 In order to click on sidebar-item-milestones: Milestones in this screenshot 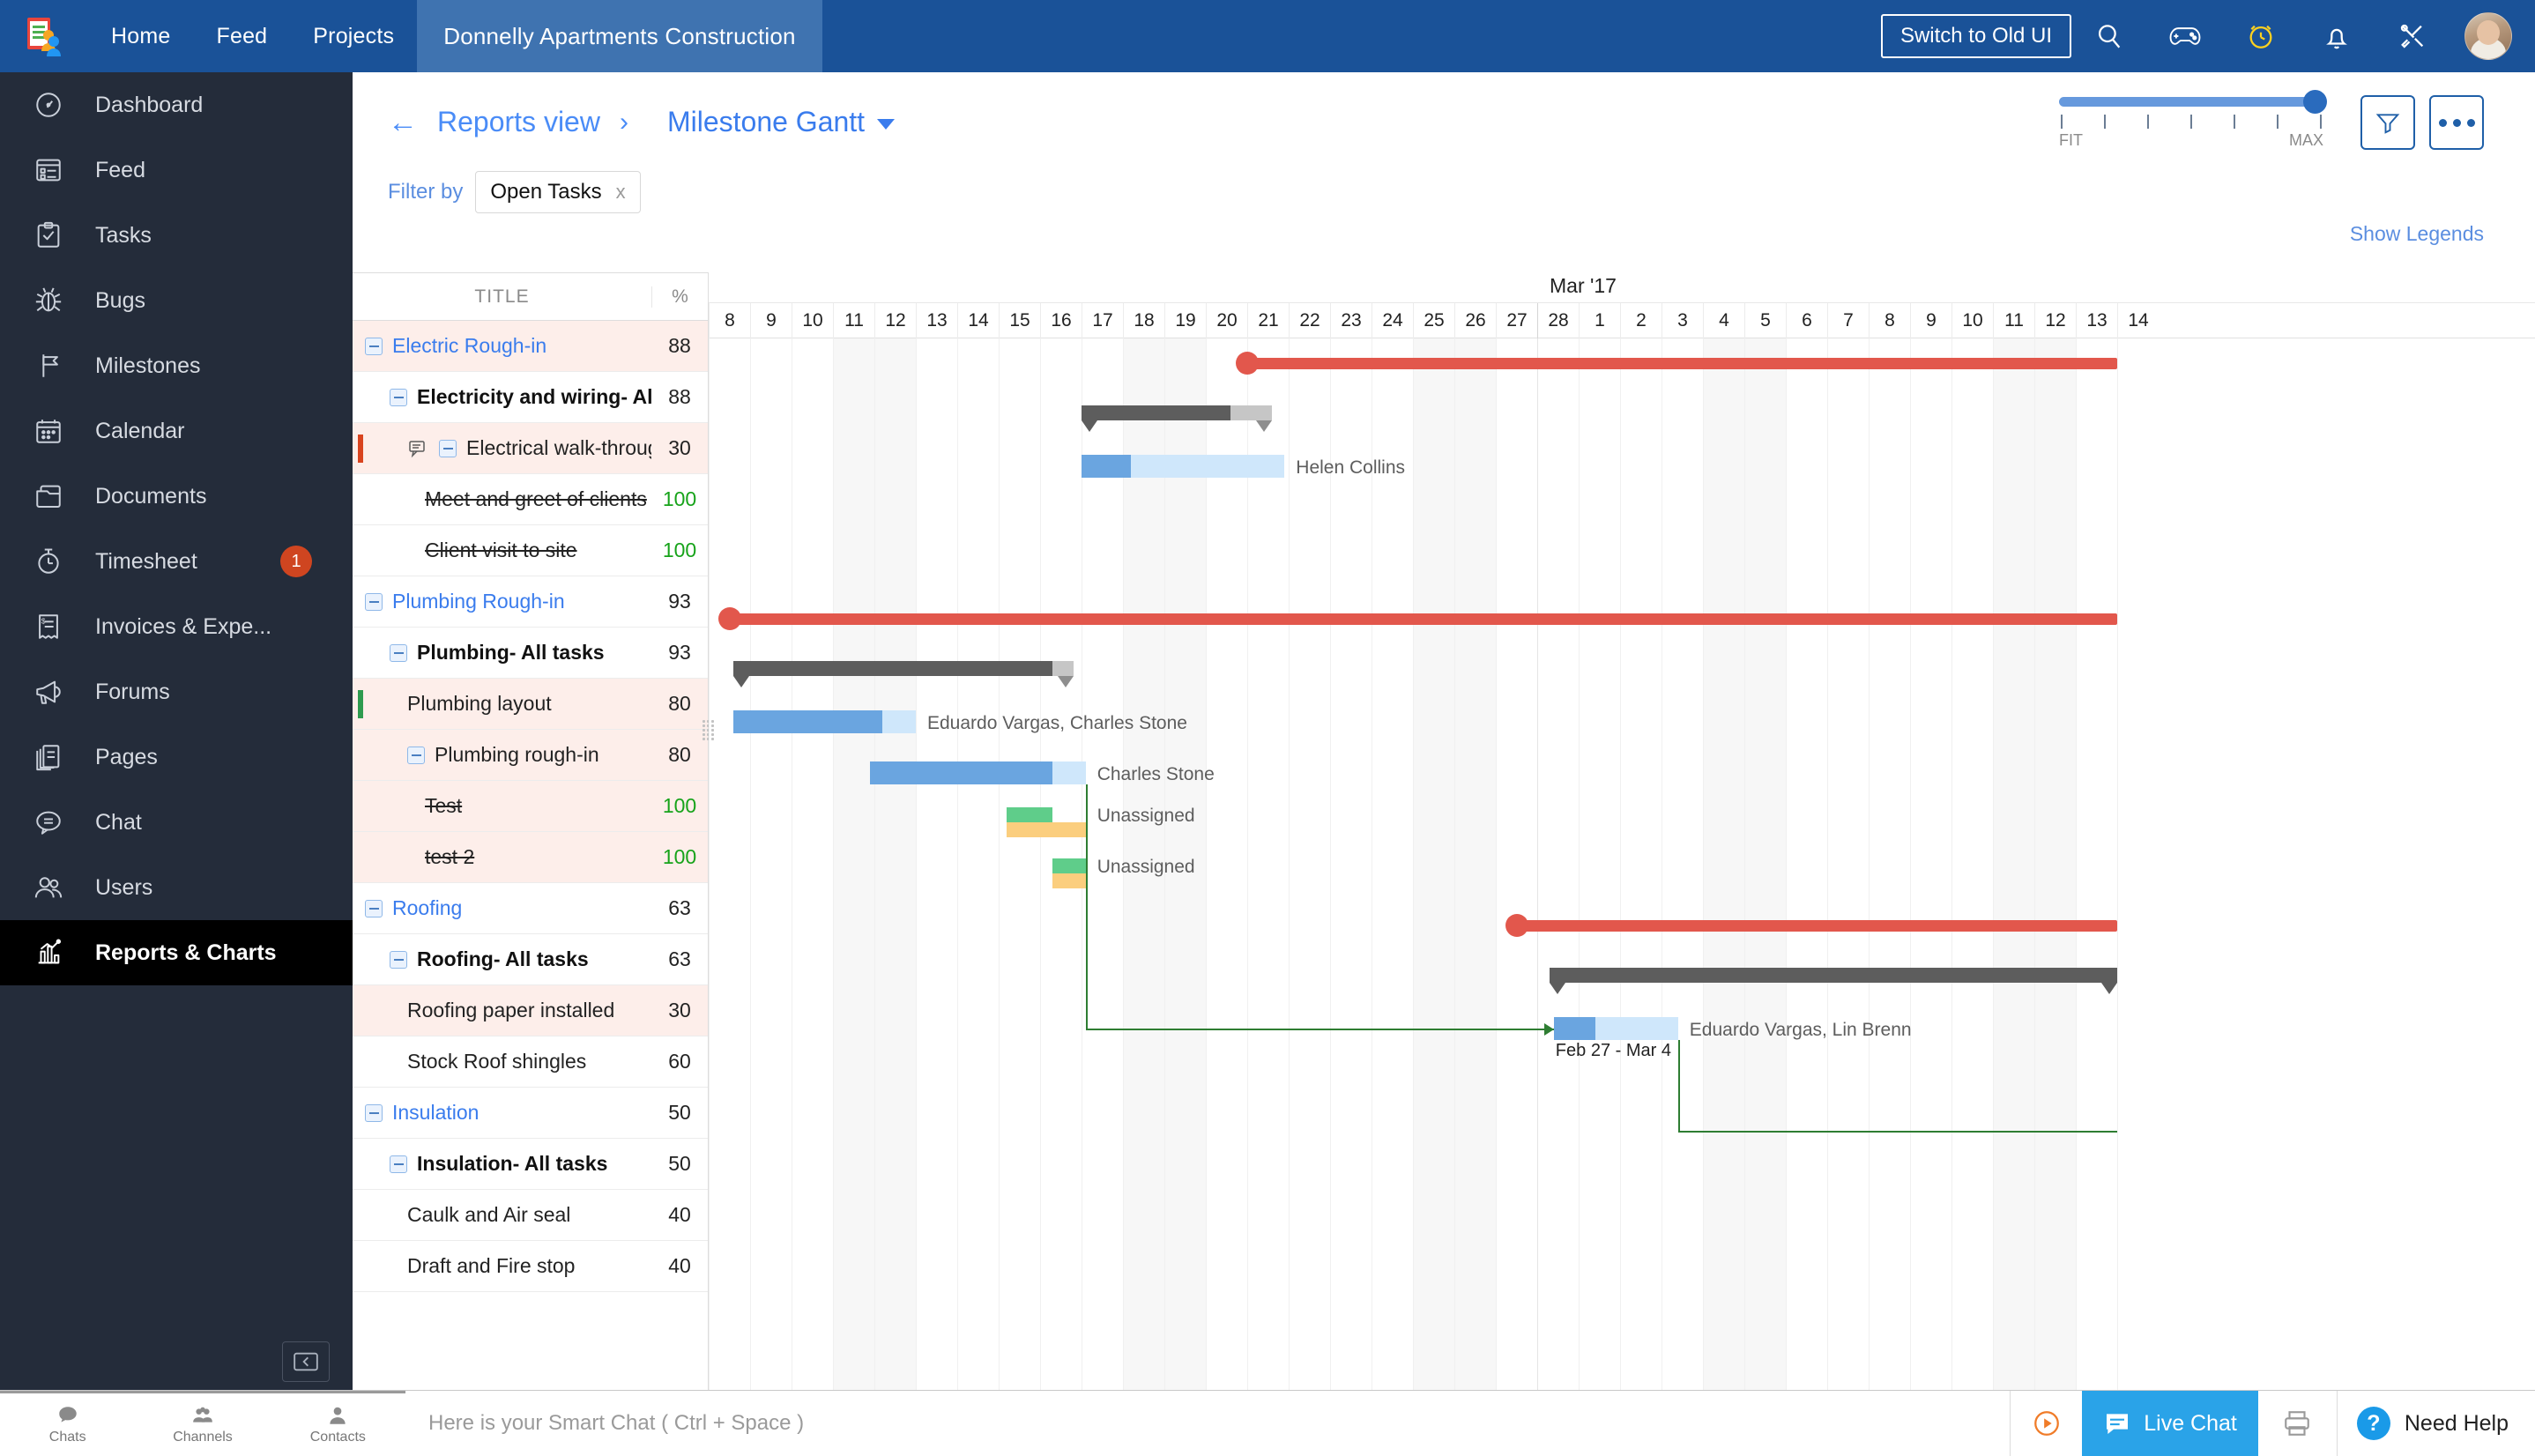, I will do `click(176, 365)`.